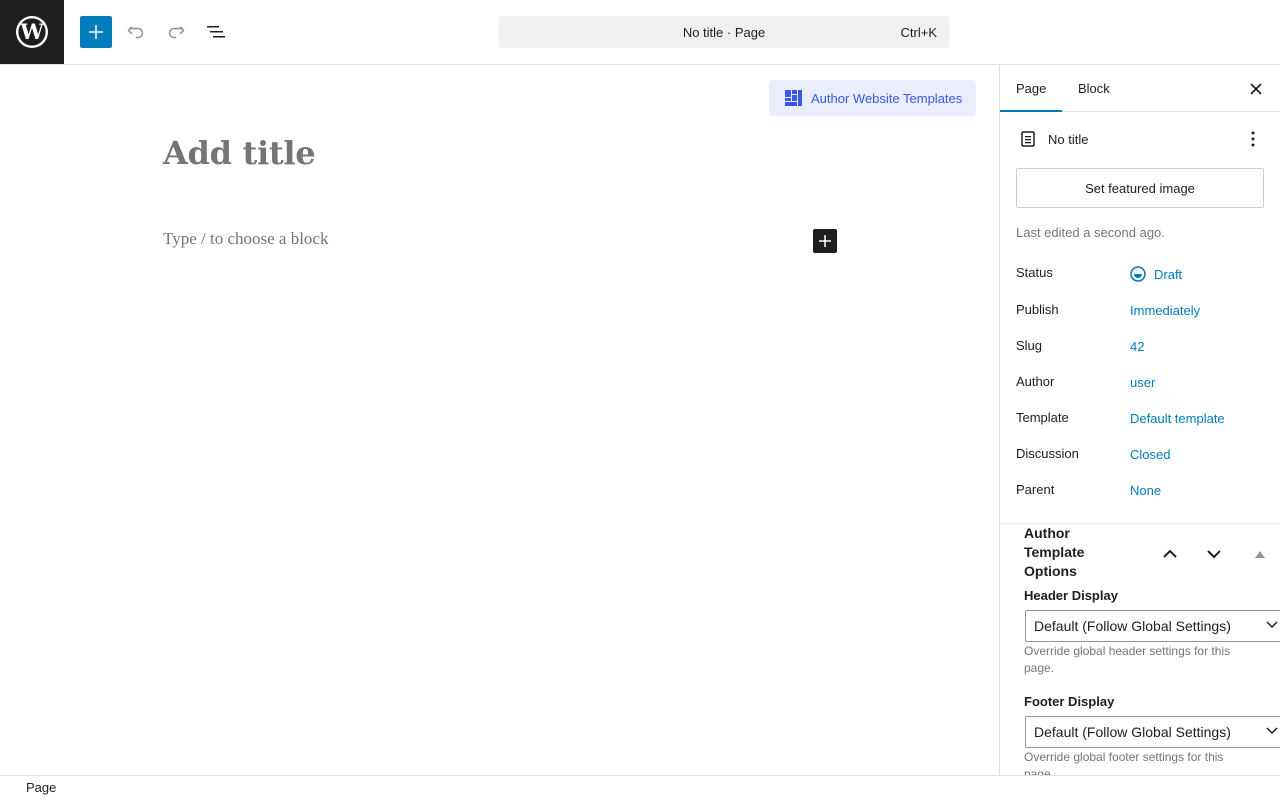 The height and width of the screenshot is (800, 1280). I want to click on block-inserter-toggle-button, so click(96, 32).